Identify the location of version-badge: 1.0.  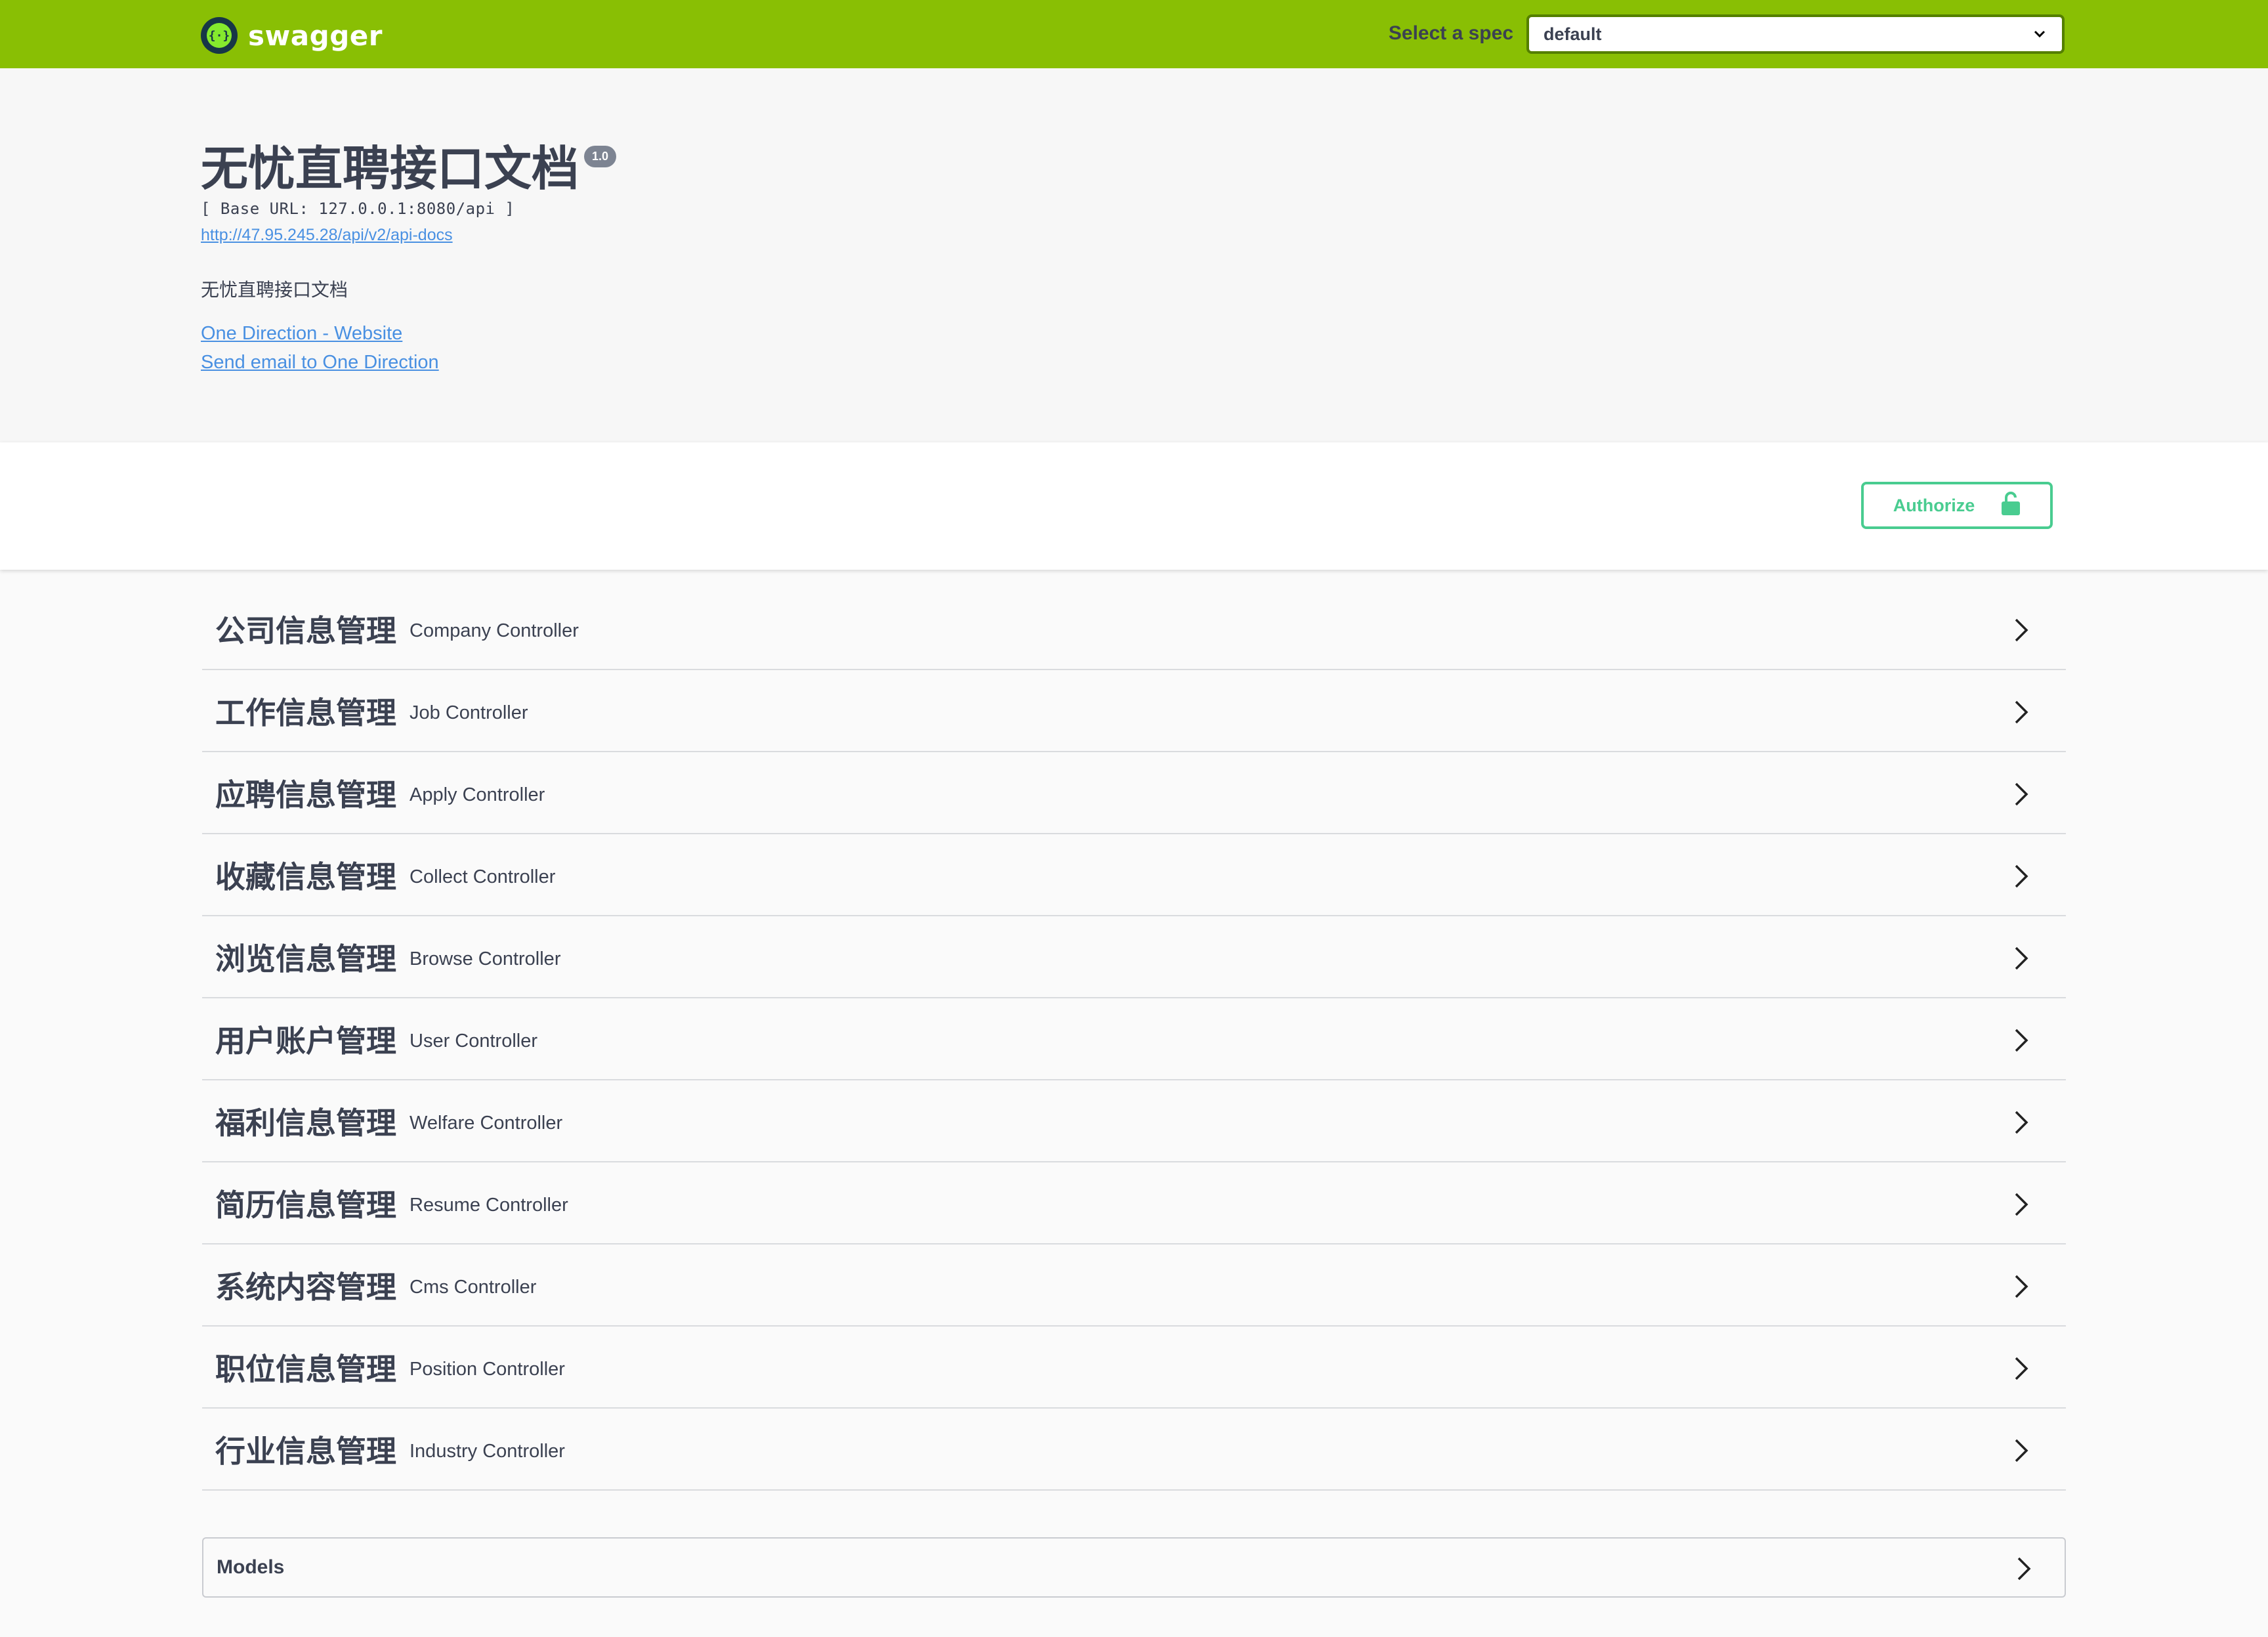
(600, 156).